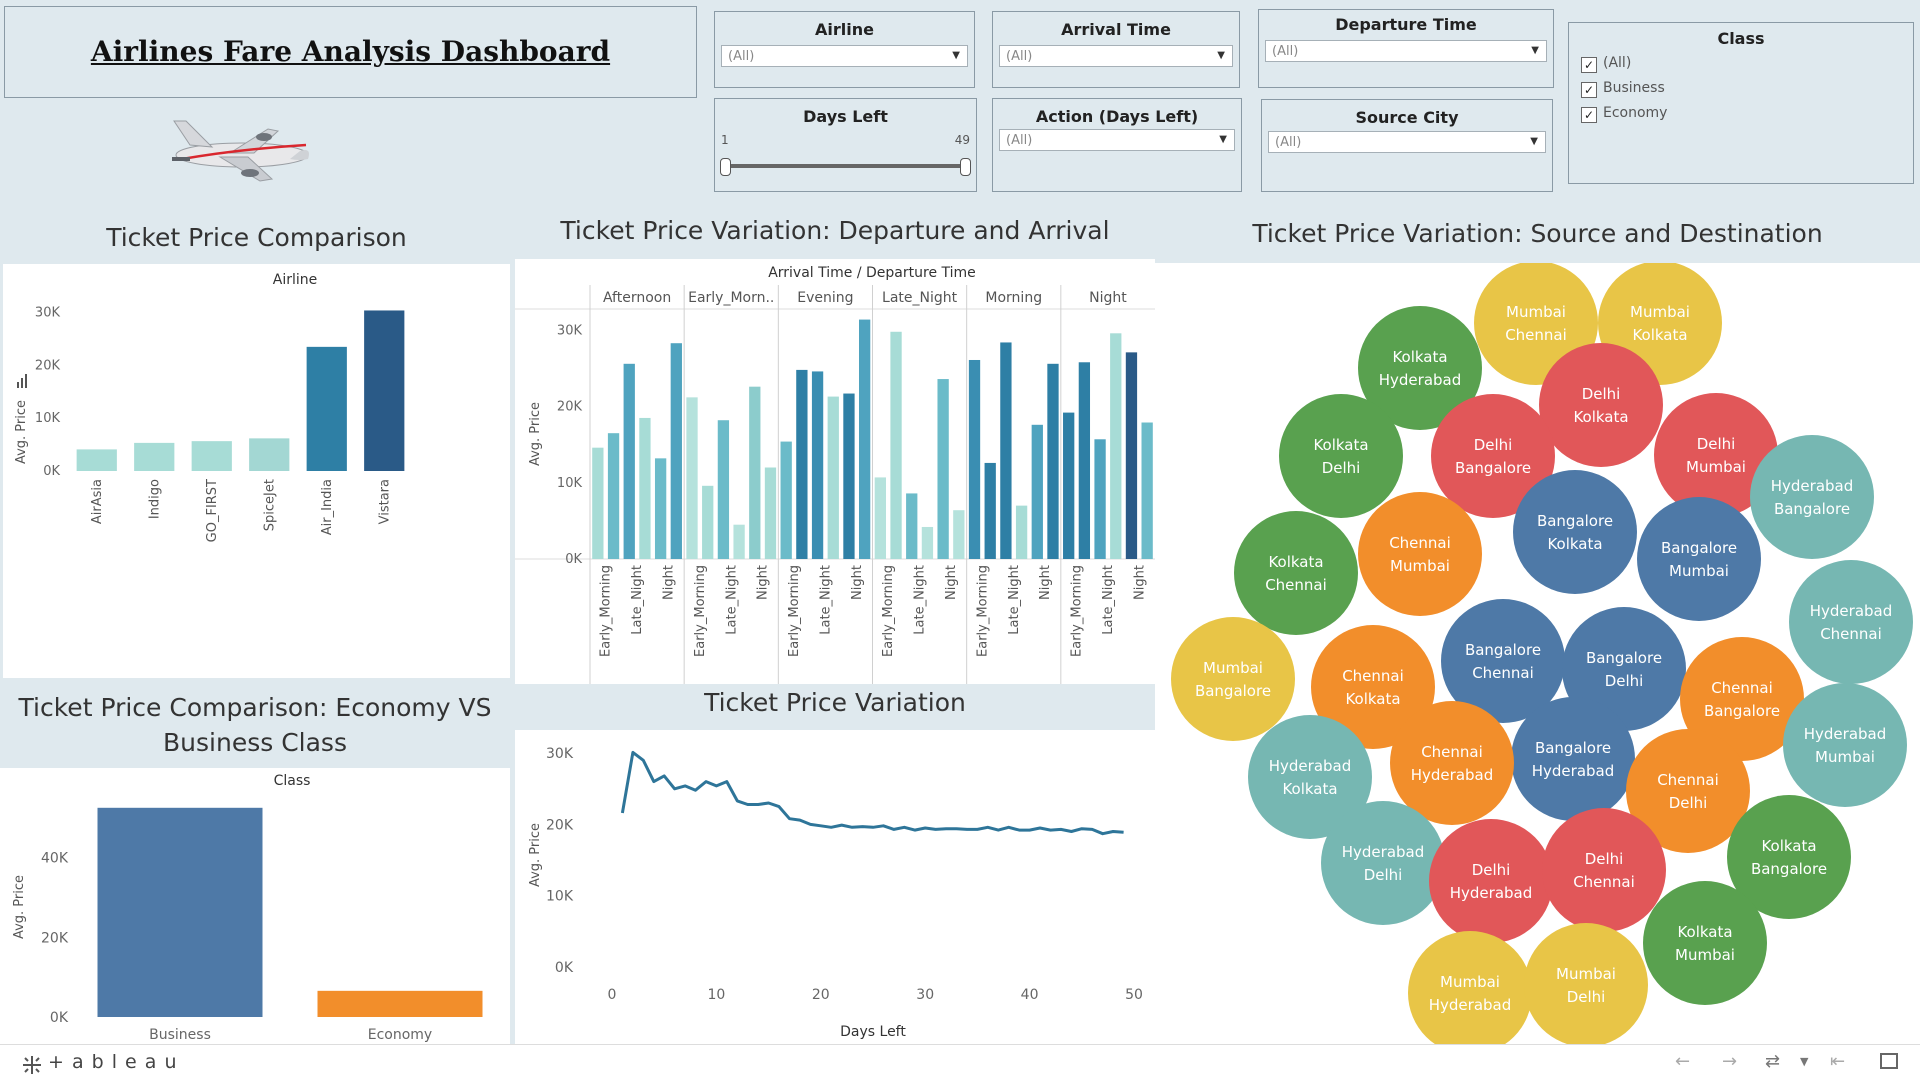 The image size is (1920, 1081). Describe the element at coordinates (1117, 140) in the screenshot. I see `action-days-left-dropdown: (All) ▼` at that location.